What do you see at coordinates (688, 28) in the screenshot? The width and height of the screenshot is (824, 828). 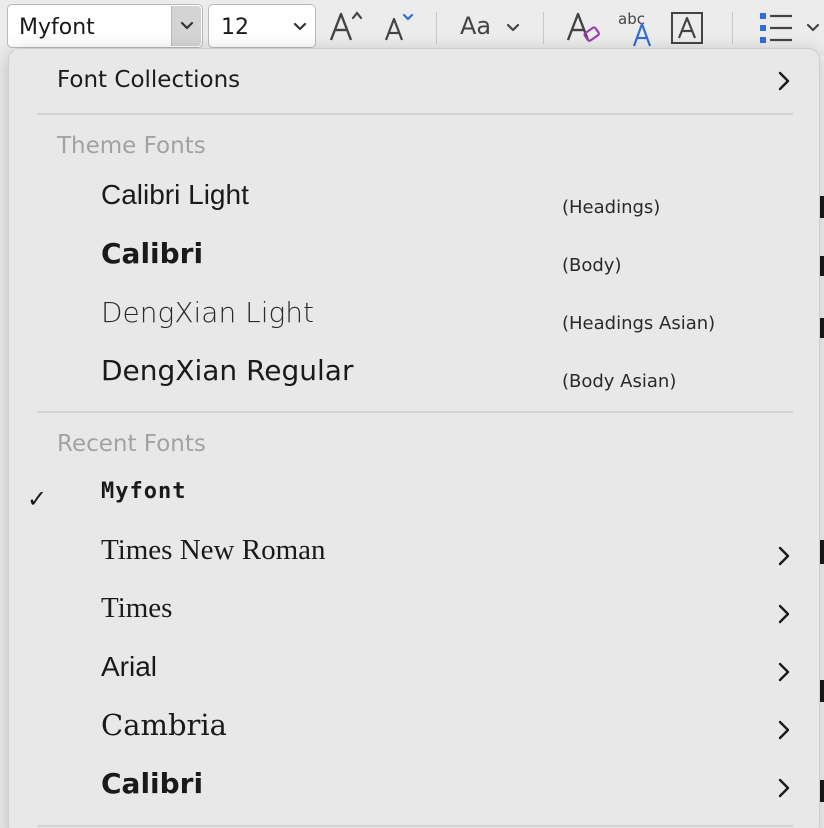 I see `character-border-icon` at bounding box center [688, 28].